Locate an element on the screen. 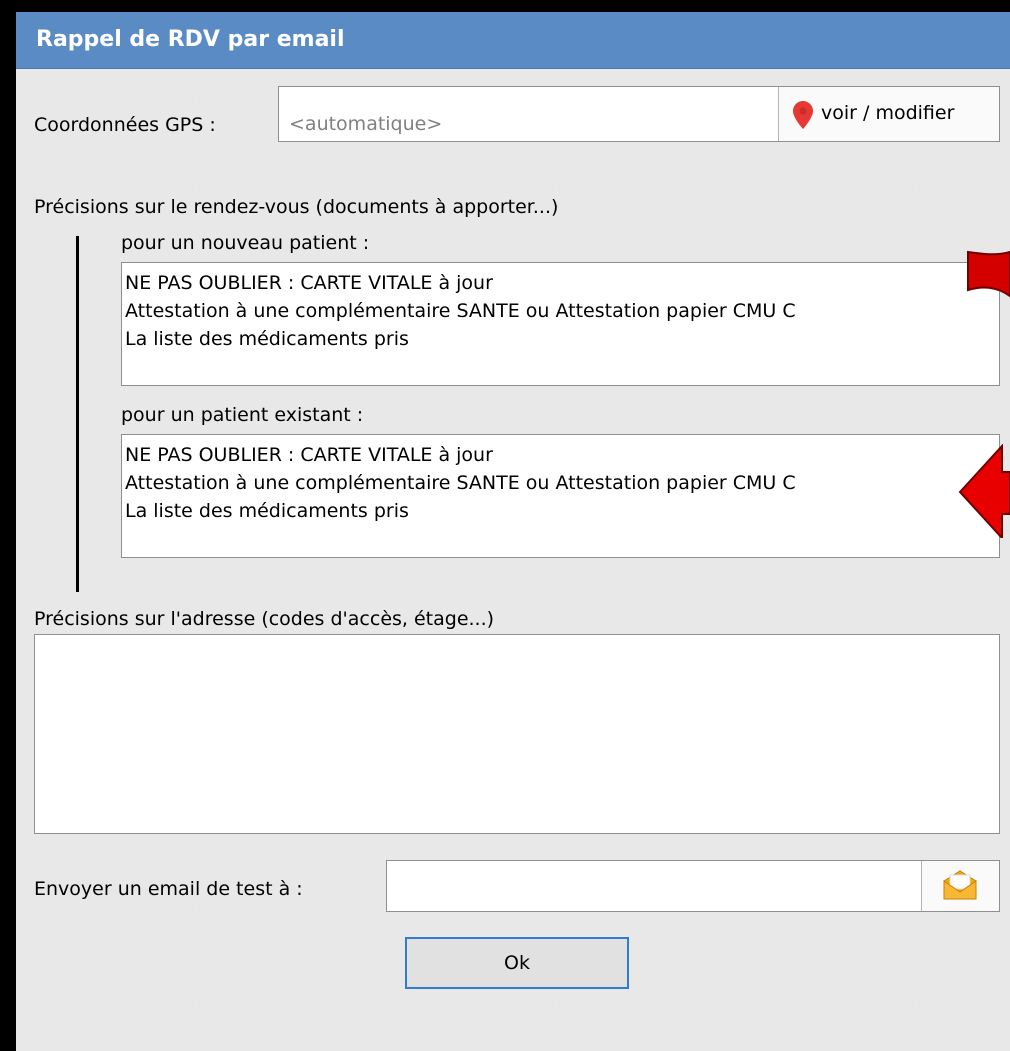  gps-label: Coordonnées GPS : is located at coordinates (125, 125).